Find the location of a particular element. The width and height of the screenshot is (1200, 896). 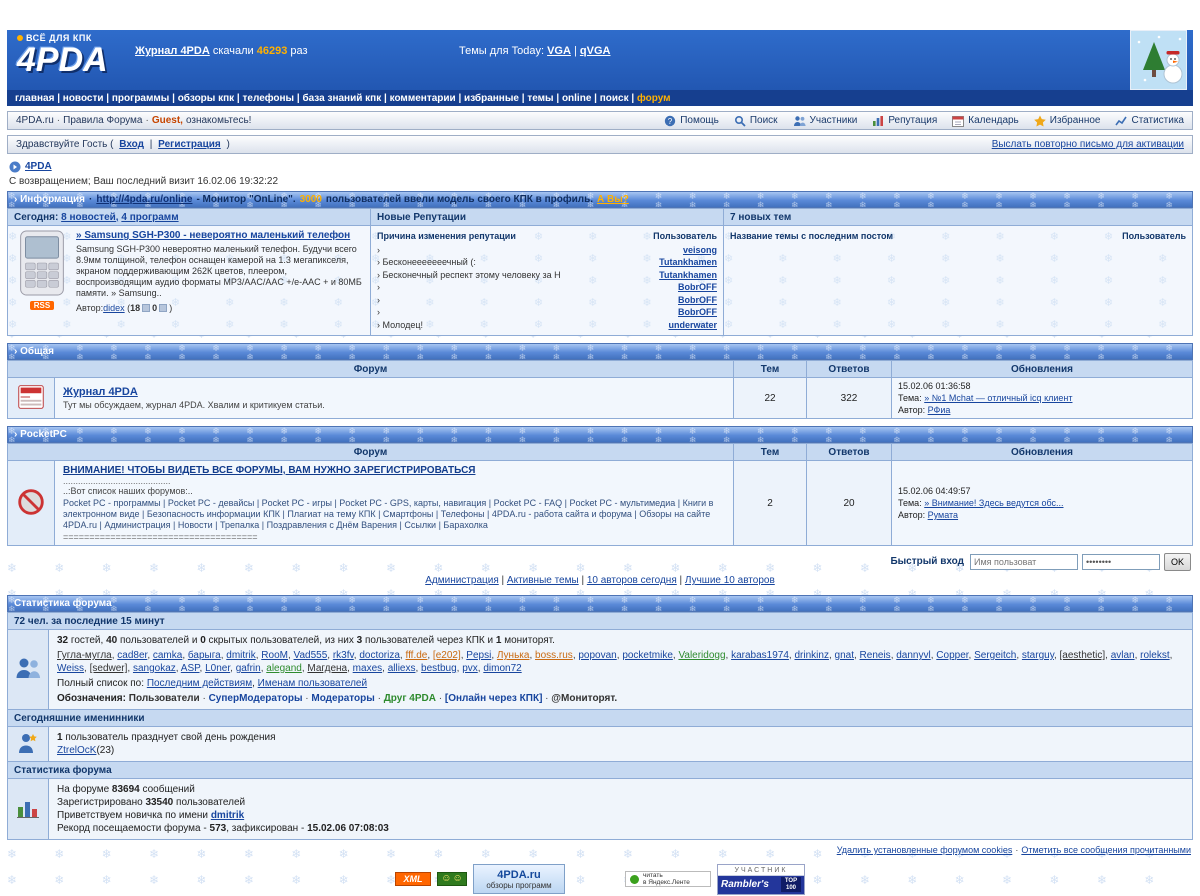

online-user-link: RooM is located at coordinates (274, 655).